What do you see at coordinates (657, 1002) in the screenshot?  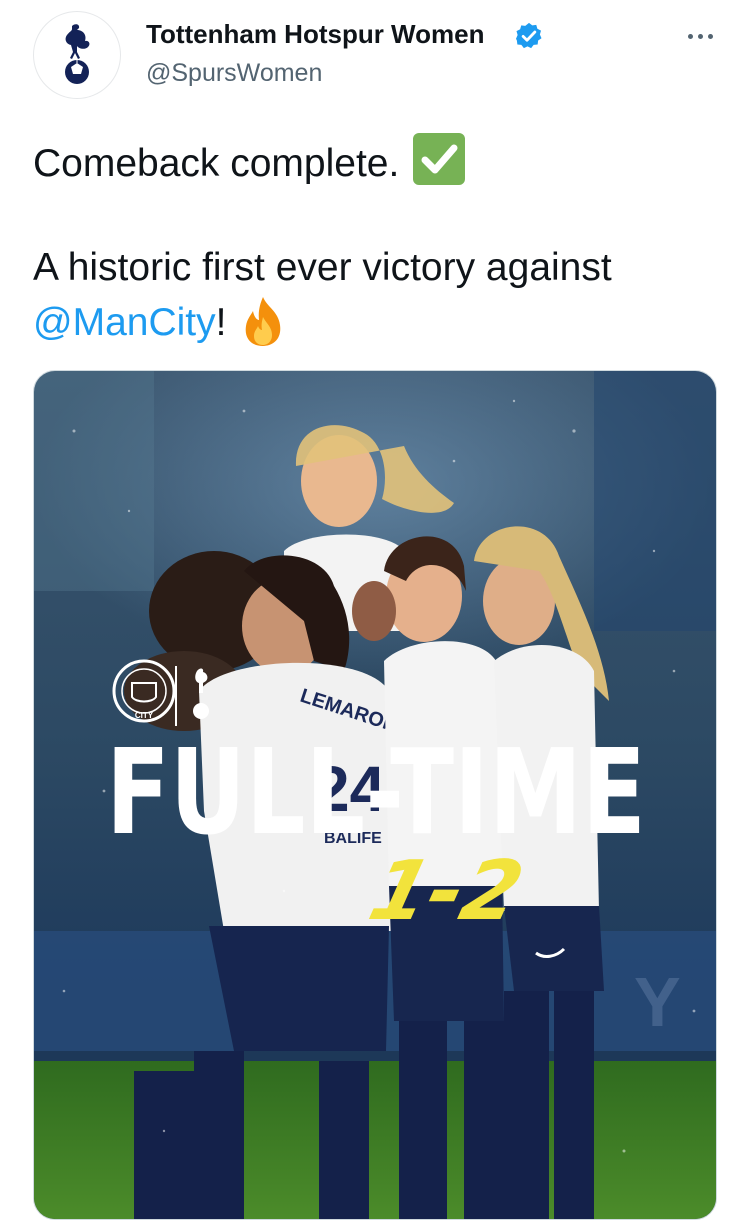 I see `svg-text: Y` at bounding box center [657, 1002].